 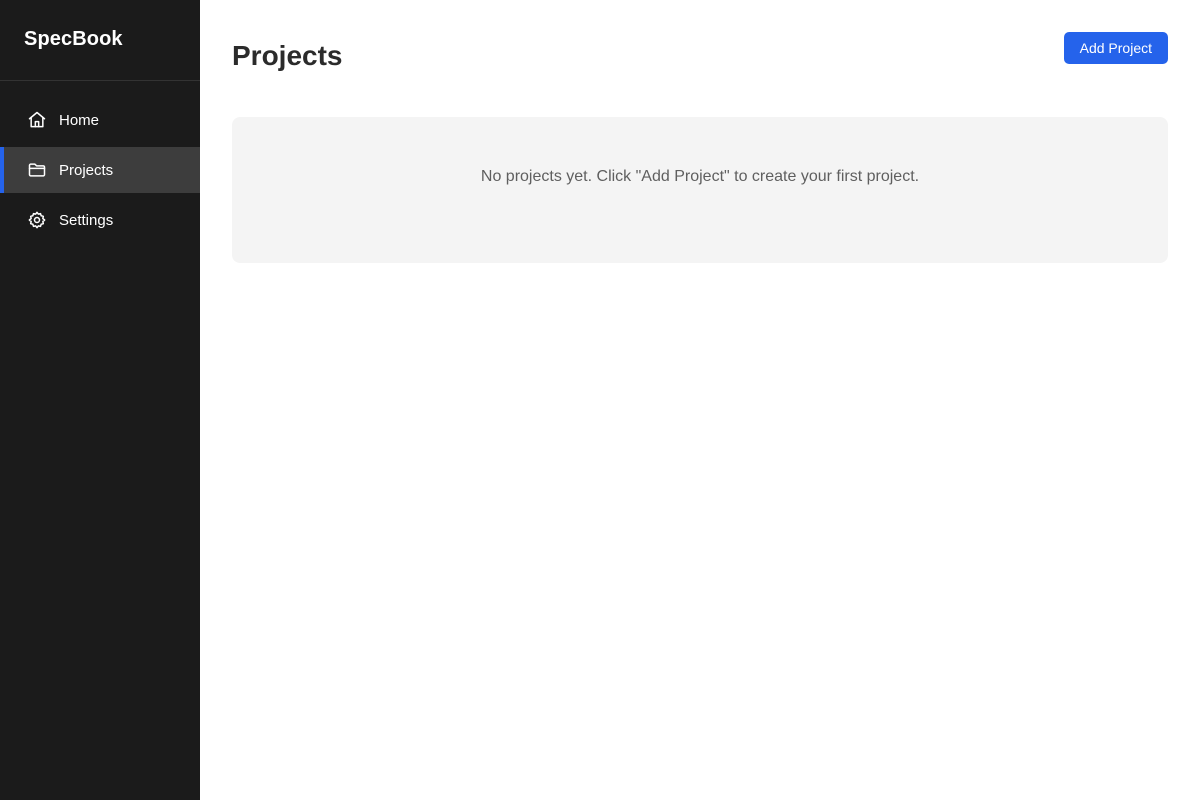 I want to click on home-icon, so click(x=37, y=120).